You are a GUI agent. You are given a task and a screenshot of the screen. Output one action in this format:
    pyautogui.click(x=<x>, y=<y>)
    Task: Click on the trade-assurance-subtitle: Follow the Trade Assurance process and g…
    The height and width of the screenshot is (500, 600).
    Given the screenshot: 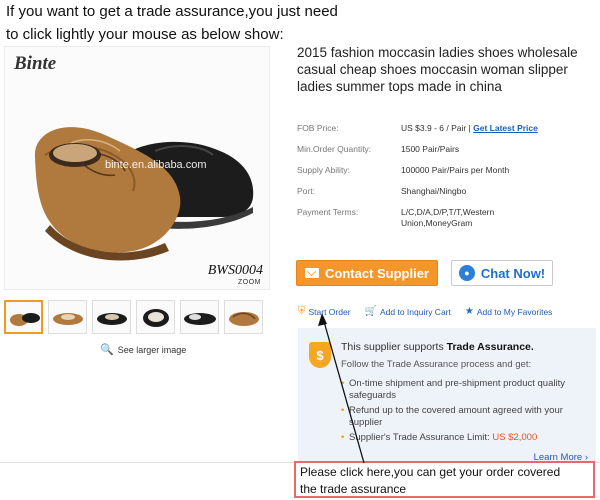 What is the action you would take?
    pyautogui.click(x=436, y=364)
    